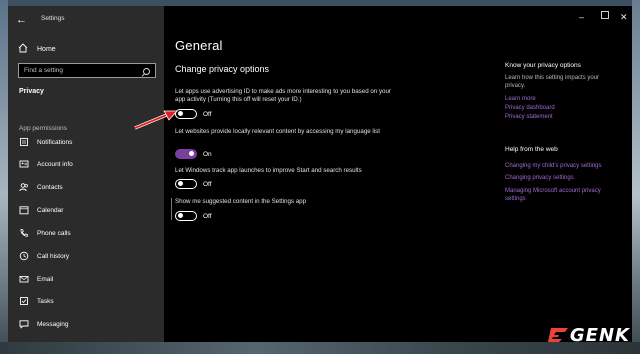  I want to click on tasks-icon, so click(24, 301).